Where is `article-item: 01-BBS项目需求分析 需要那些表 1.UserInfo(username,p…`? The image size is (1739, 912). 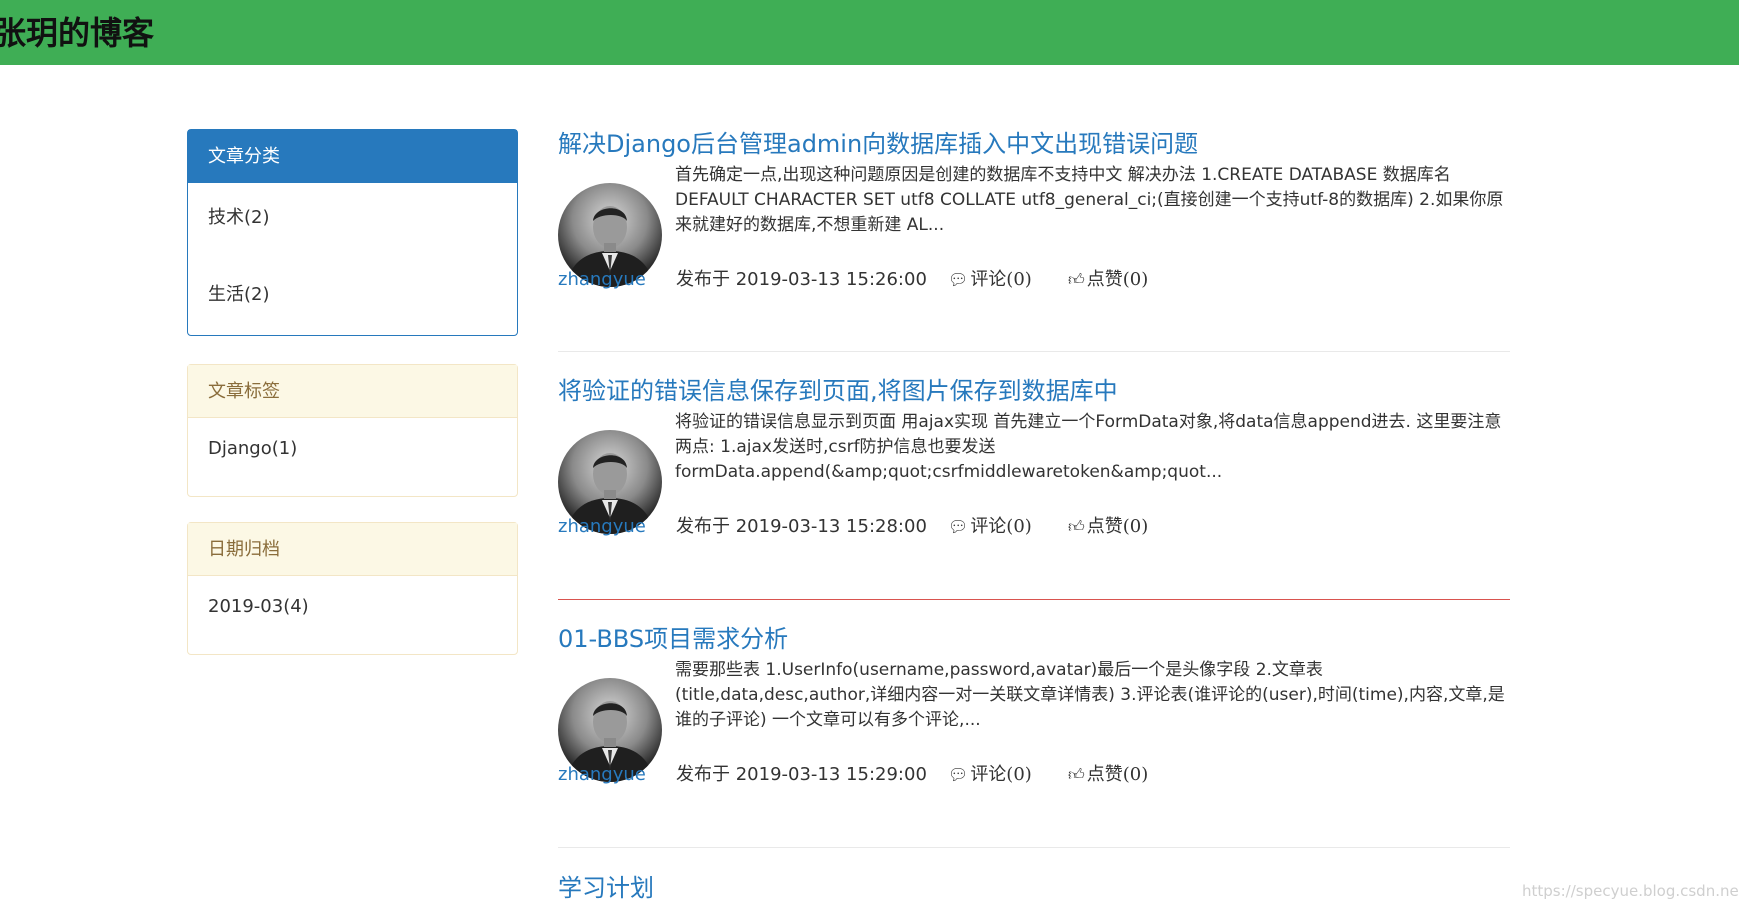
article-item: 01-BBS项目需求分析 需要那些表 1.UserInfo(username,p… is located at coordinates (1034, 723).